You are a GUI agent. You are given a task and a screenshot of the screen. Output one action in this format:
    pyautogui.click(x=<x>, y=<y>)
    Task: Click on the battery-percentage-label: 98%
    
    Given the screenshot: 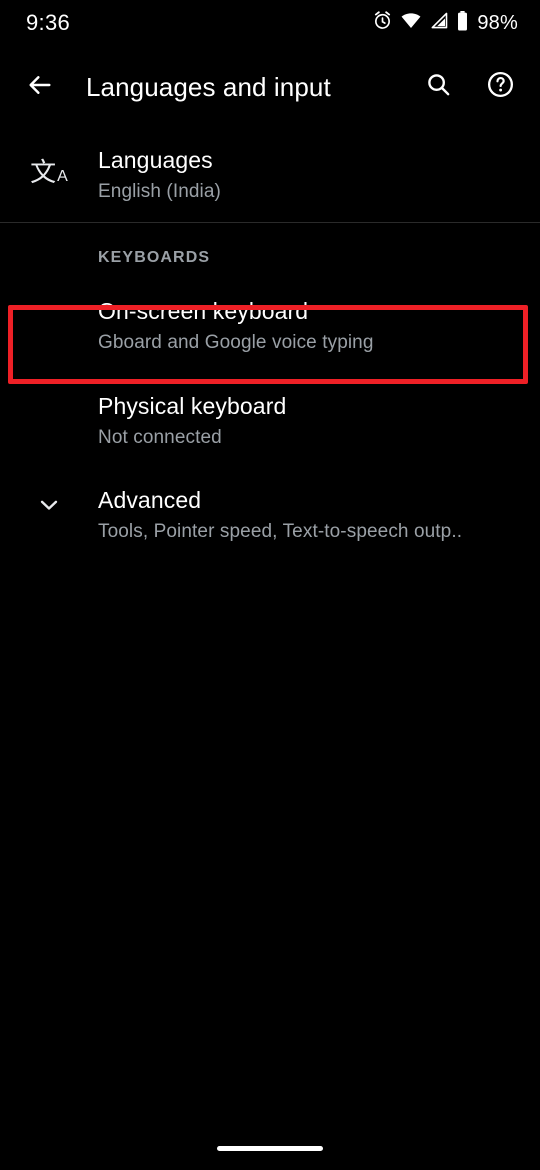 What is the action you would take?
    pyautogui.click(x=497, y=23)
    